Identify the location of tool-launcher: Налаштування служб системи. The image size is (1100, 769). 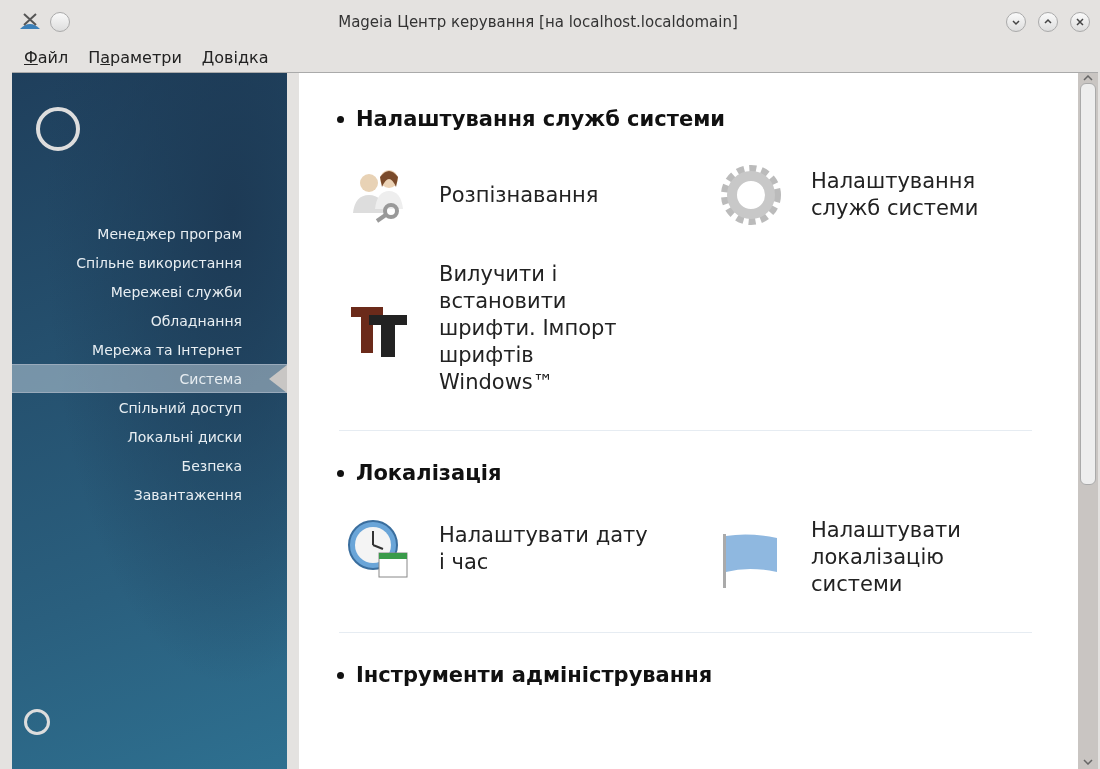
(879, 195).